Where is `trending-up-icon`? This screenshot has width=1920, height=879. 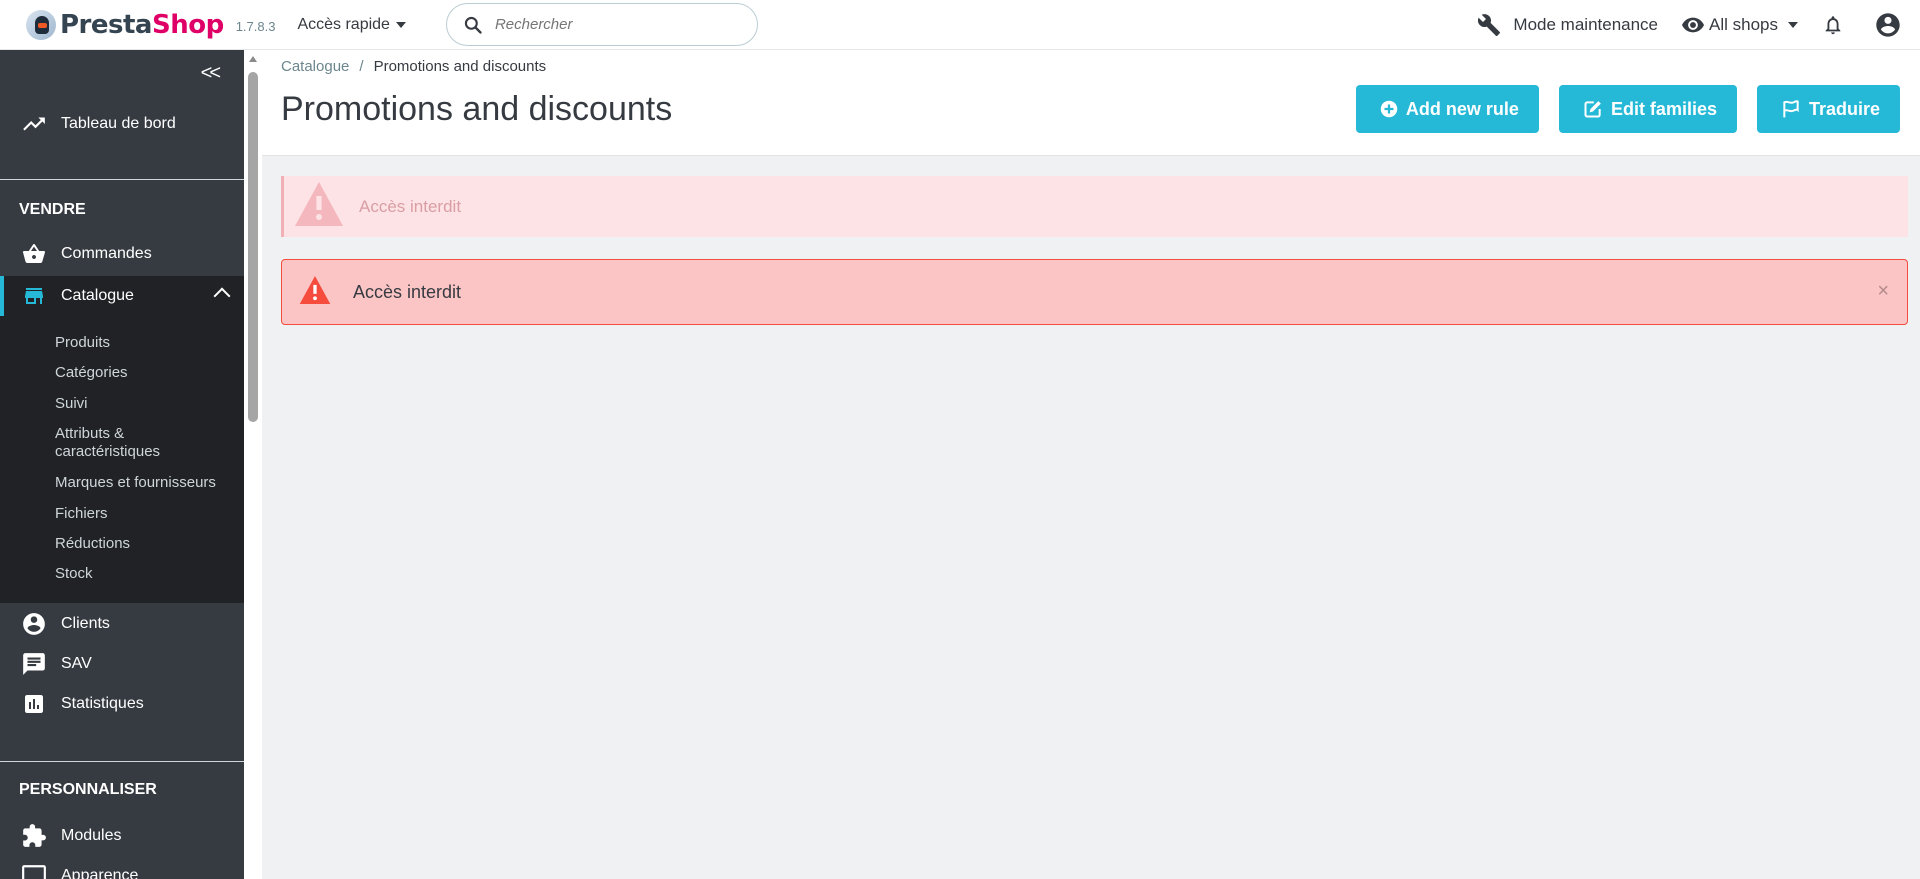
trending-up-icon is located at coordinates (34, 124).